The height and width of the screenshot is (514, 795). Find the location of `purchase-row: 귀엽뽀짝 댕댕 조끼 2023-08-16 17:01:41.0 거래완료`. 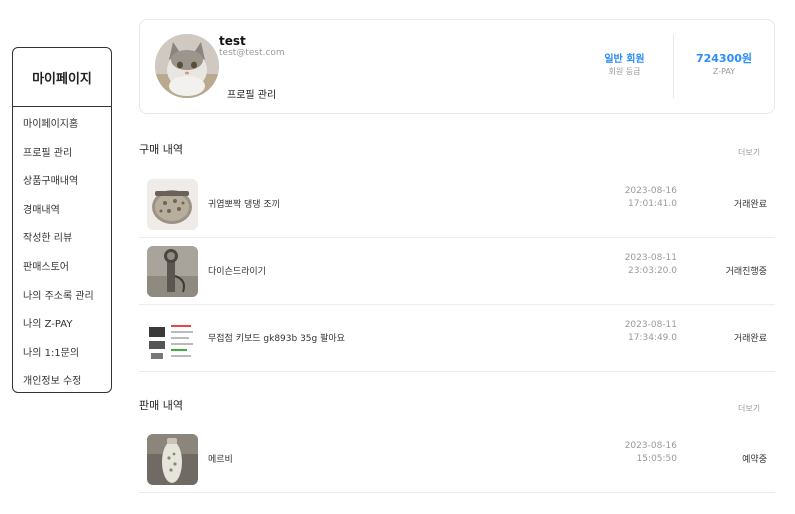

purchase-row: 귀엽뽀짝 댕댕 조끼 2023-08-16 17:01:41.0 거래완료 is located at coordinates (457, 204).